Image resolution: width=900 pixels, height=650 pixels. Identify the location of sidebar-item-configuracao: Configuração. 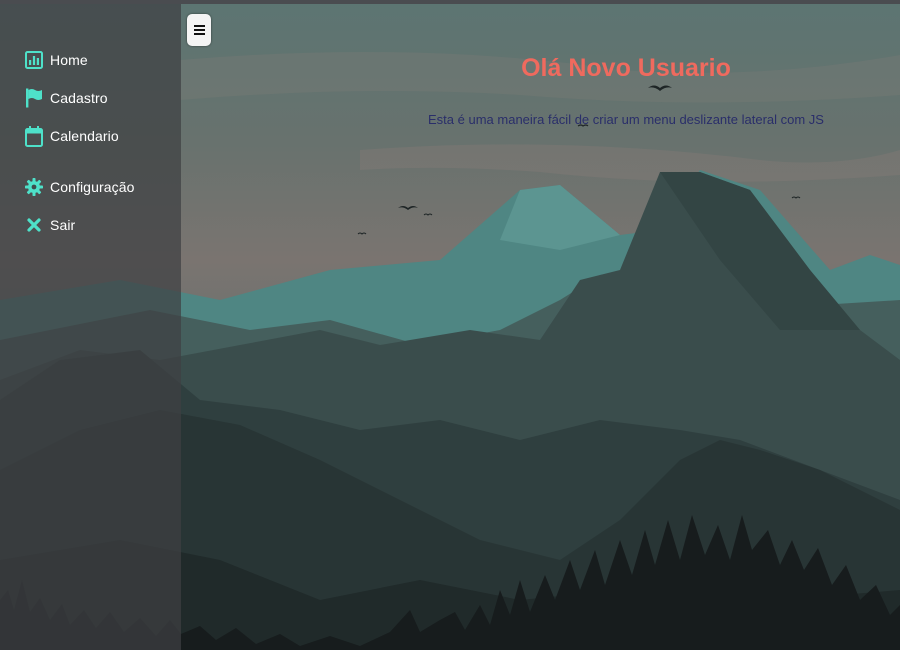
(79, 187).